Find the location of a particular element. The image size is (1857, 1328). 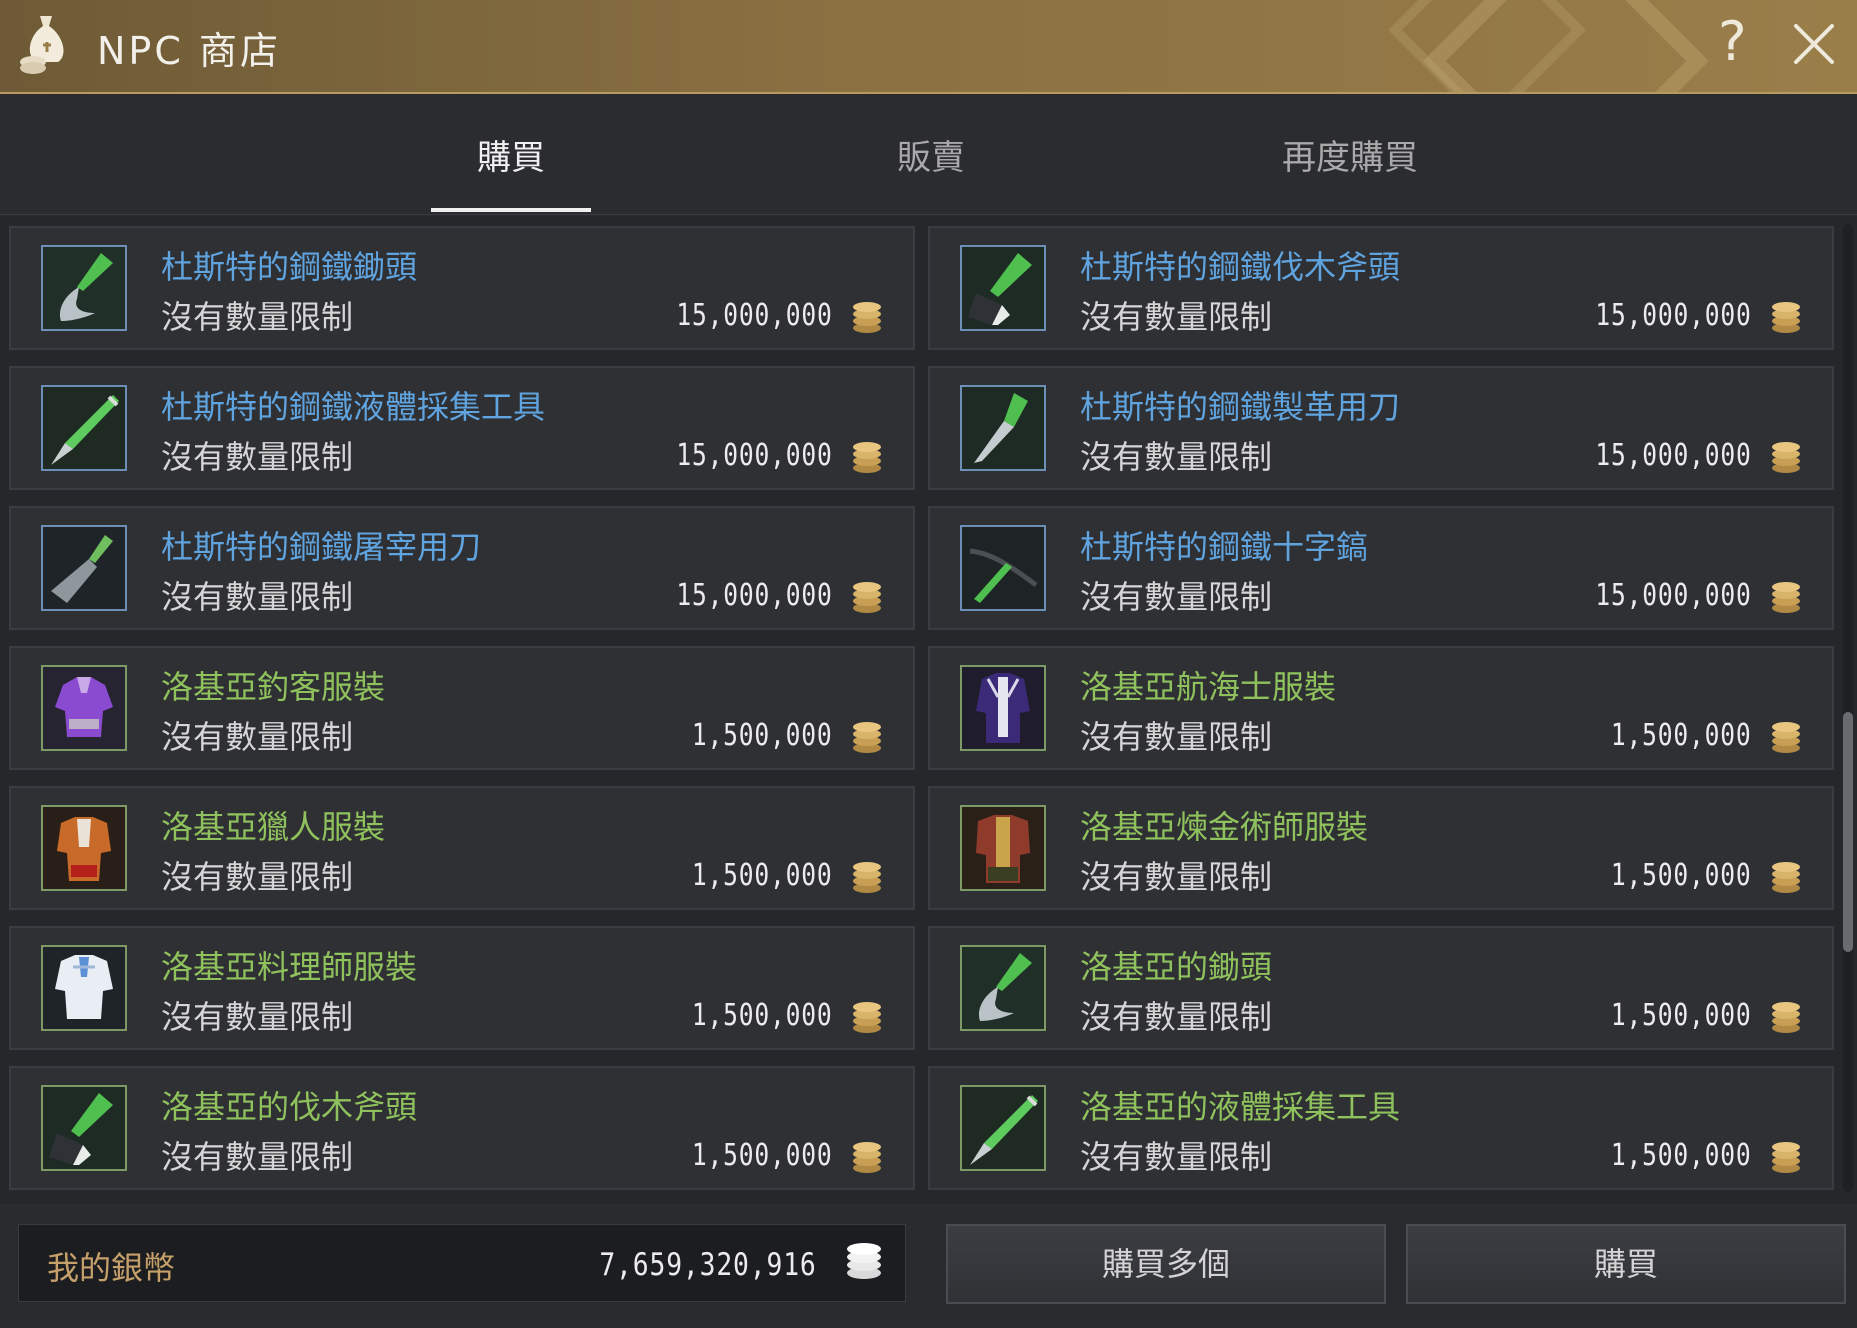

shop-item: 洛基亞料理師服裝 沒有數量限制 1,500,000 is located at coordinates (462, 988).